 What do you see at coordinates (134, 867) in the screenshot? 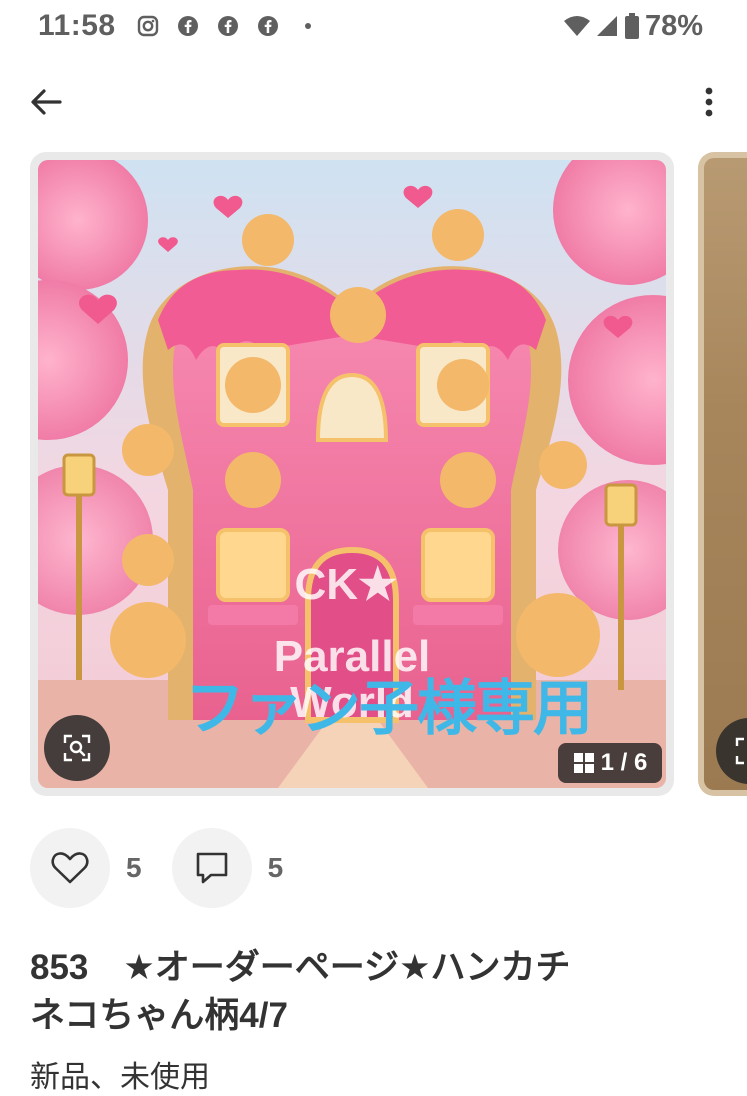
I see `likes-count: 5` at bounding box center [134, 867].